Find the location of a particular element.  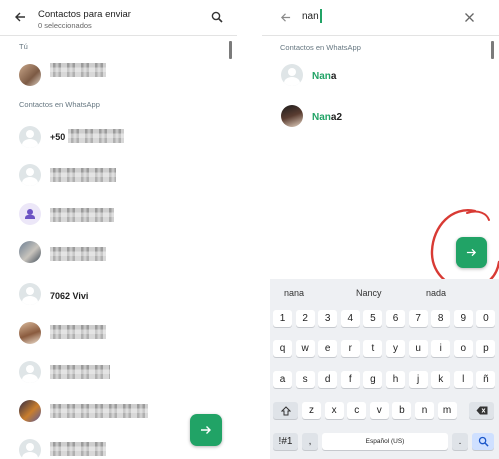

key: 3 is located at coordinates (328, 318).